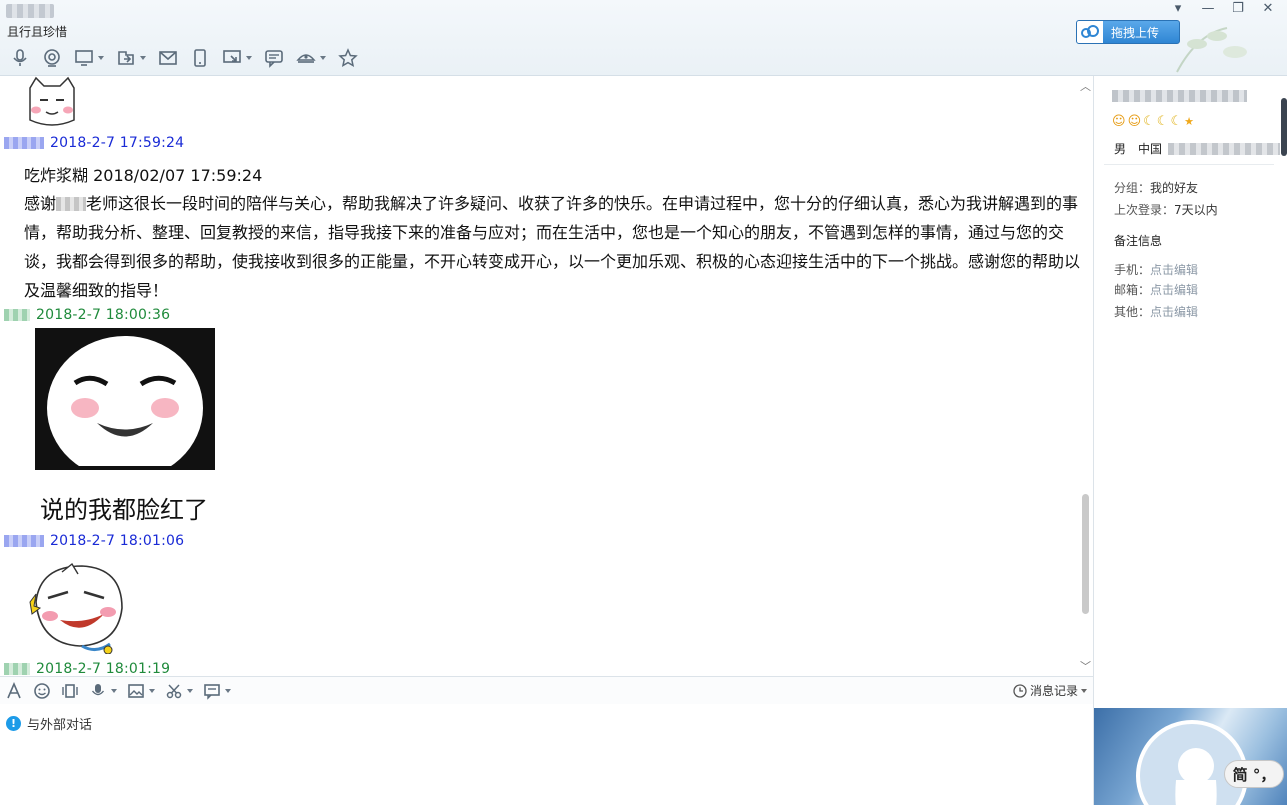 This screenshot has width=1287, height=805. Describe the element at coordinates (1132, 290) in the screenshot. I see `email-label: 邮箱：` at that location.